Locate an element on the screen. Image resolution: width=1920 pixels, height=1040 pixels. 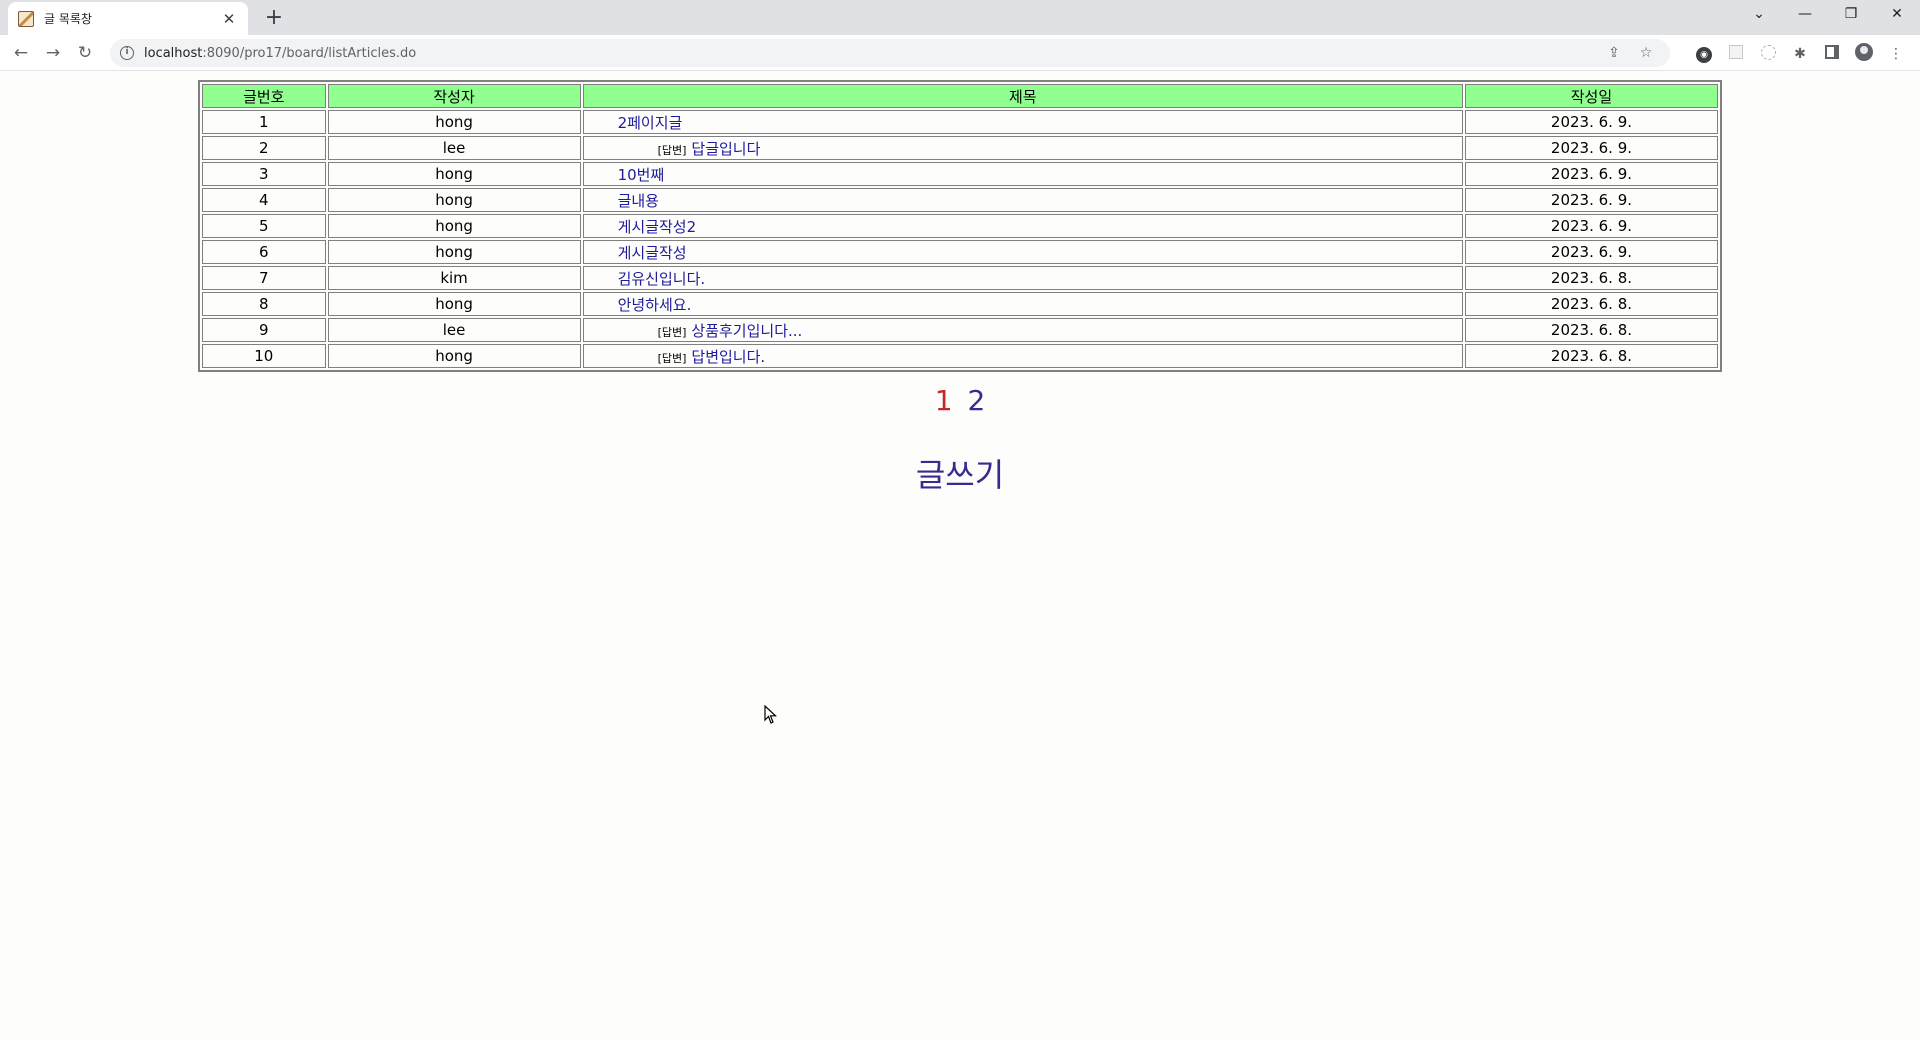
article-title-link: 김유신입니다. is located at coordinates (662, 279).